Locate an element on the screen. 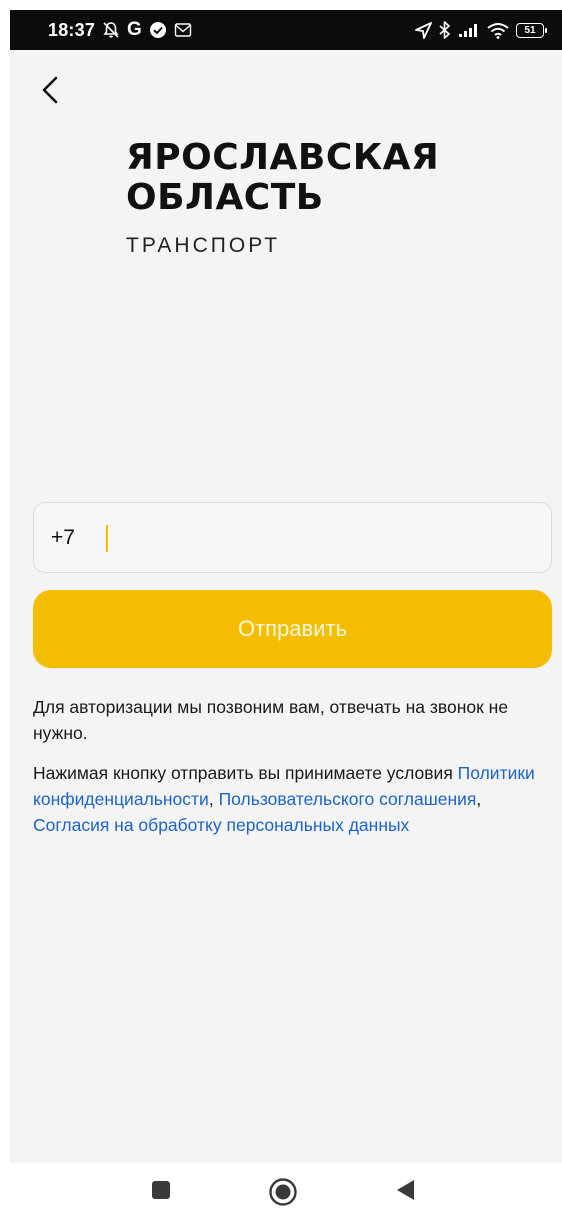 The image size is (562, 1223). mail-icon is located at coordinates (183, 30).